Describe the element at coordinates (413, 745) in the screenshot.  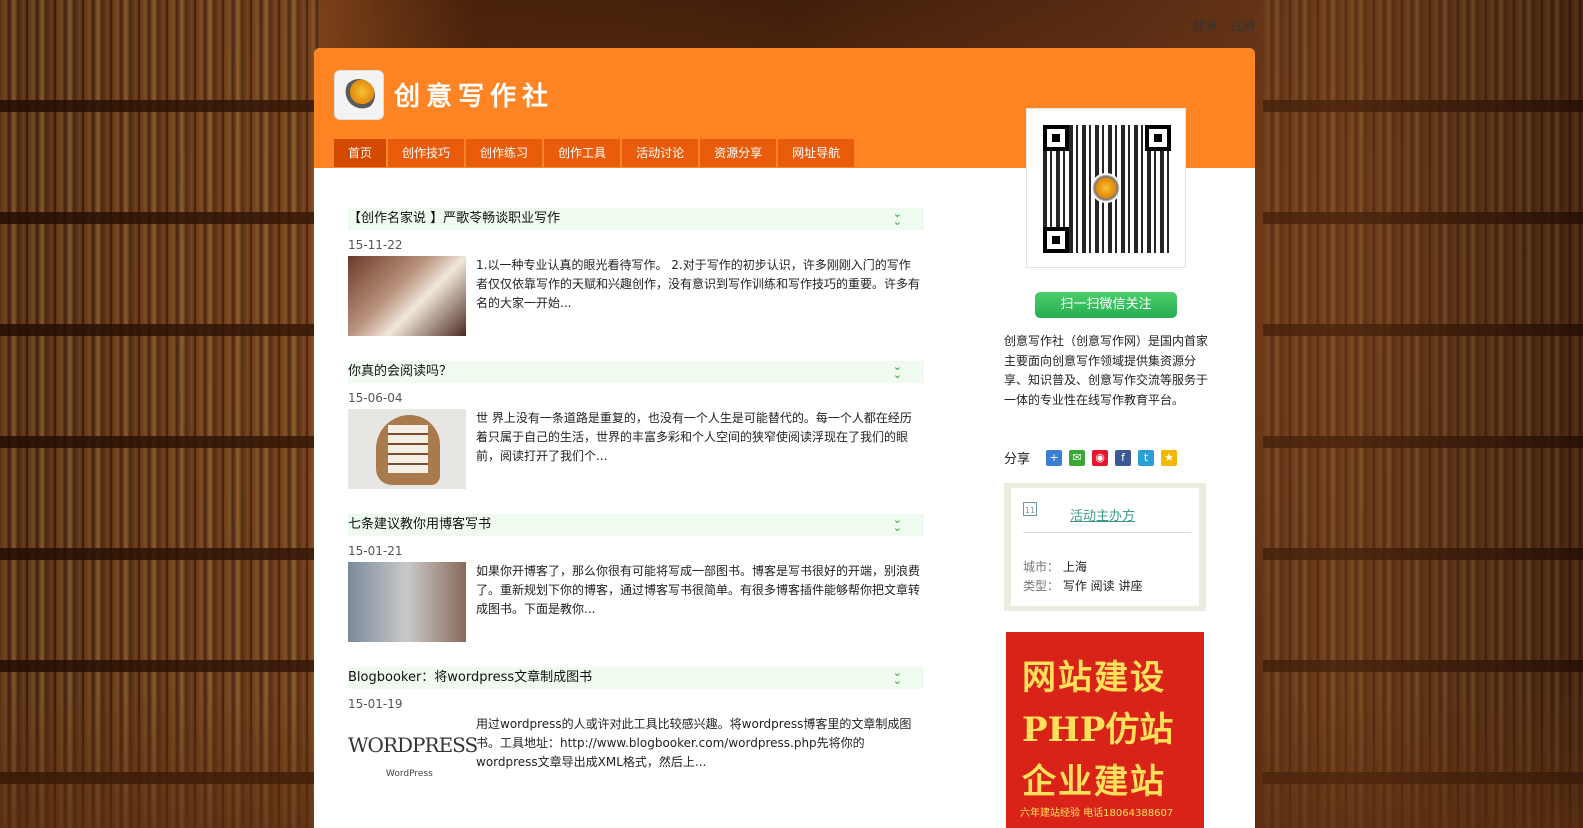
I see `wordpress-logo: WORDPRESS` at that location.